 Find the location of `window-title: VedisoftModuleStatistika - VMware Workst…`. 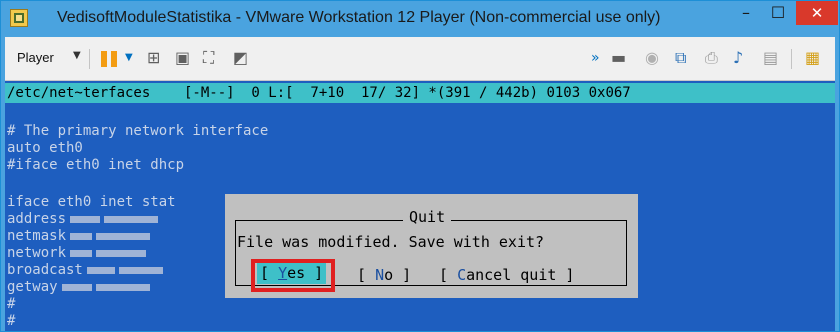

window-title: VedisoftModuleStatistika - VMware Workst… is located at coordinates (359, 17).